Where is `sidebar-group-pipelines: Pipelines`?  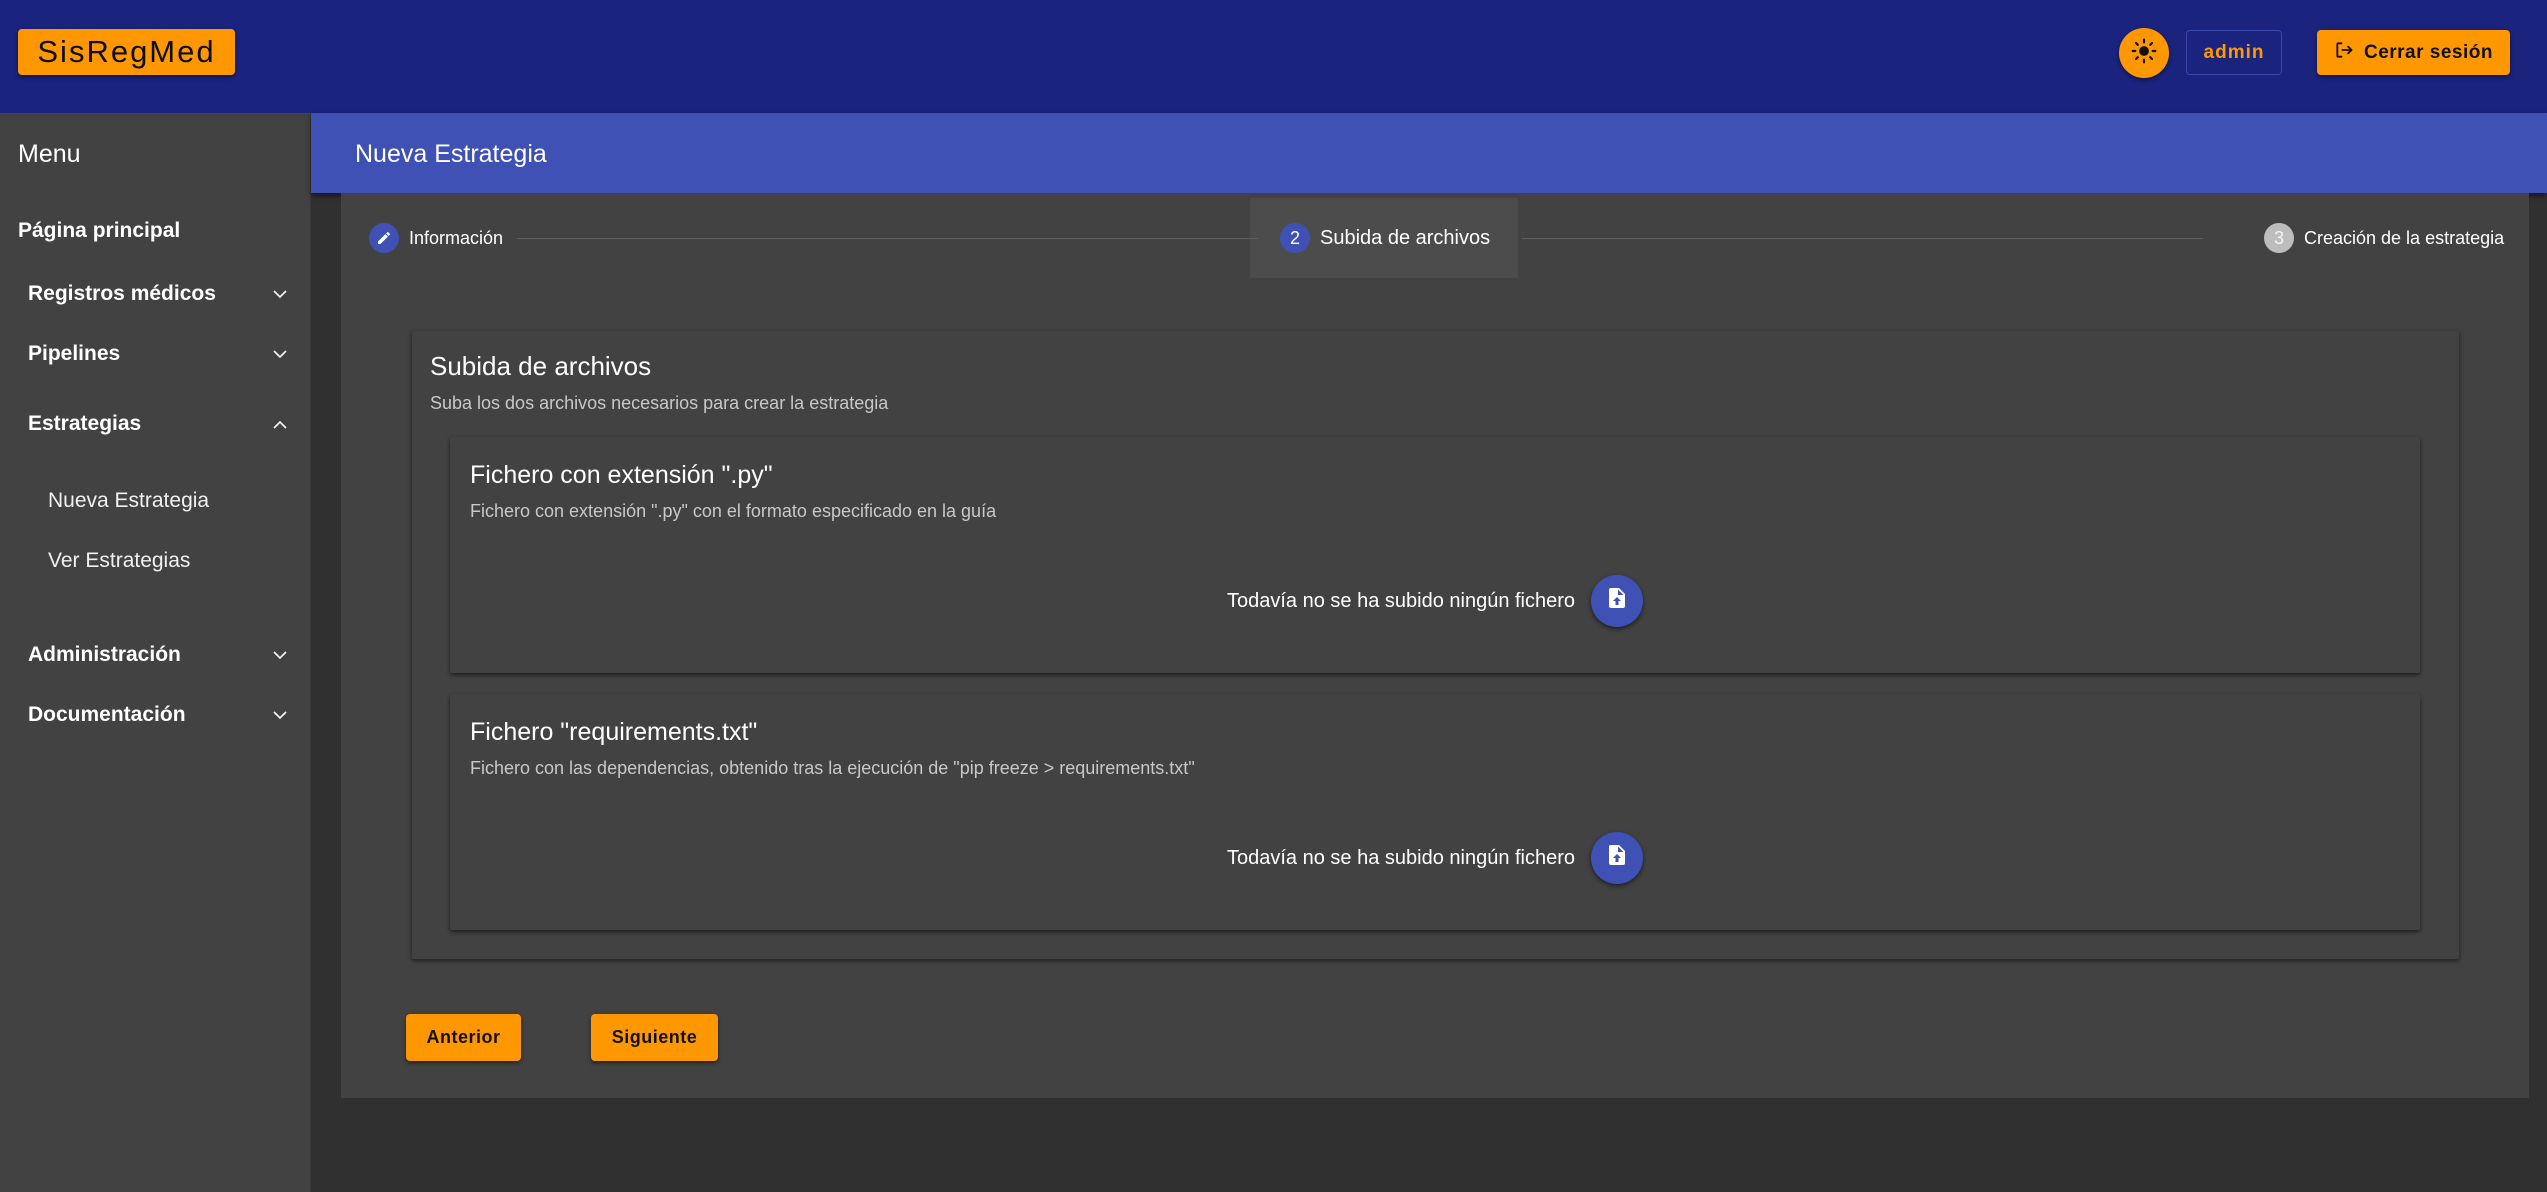 sidebar-group-pipelines: Pipelines is located at coordinates (158, 354).